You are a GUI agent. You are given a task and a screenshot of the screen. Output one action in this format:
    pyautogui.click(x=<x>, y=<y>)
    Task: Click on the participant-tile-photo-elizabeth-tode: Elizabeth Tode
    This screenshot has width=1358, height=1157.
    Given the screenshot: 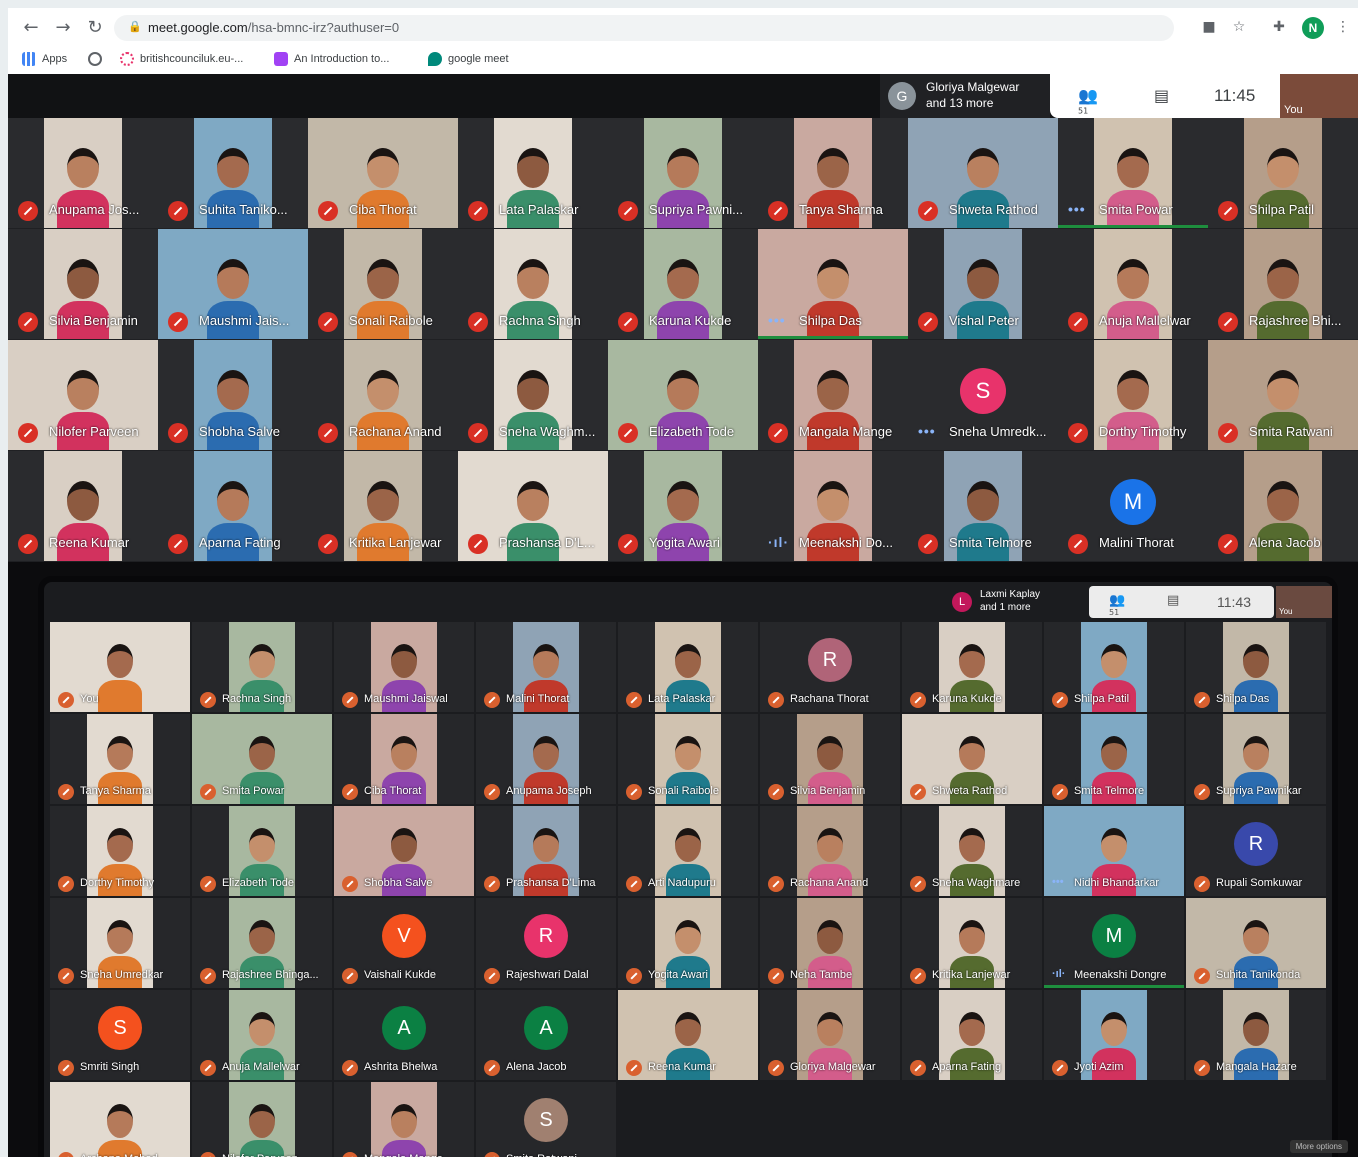 What is the action you would take?
    pyautogui.click(x=262, y=851)
    